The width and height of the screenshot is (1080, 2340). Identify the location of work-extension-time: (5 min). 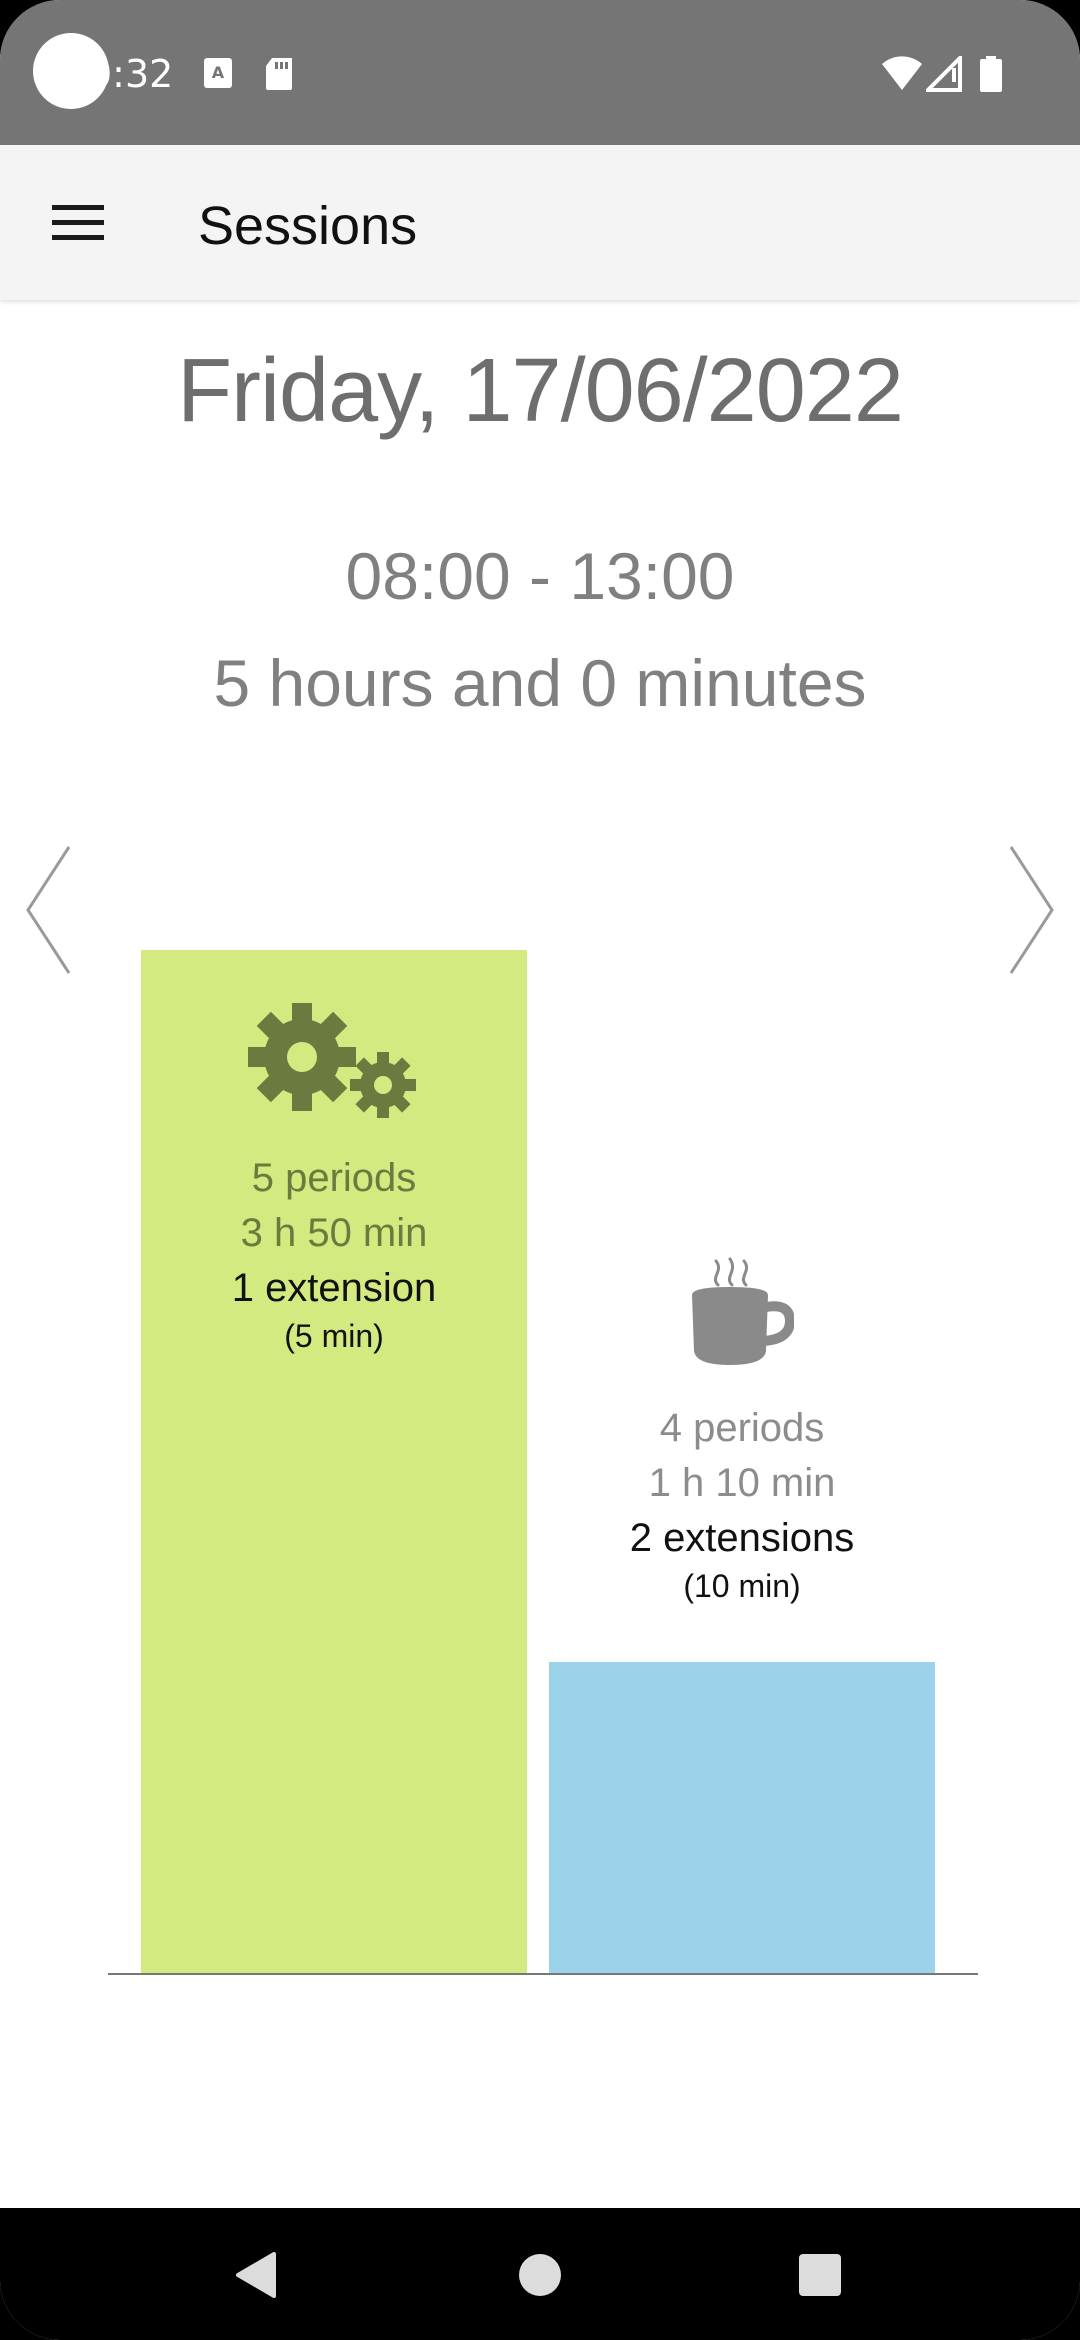
(334, 1336).